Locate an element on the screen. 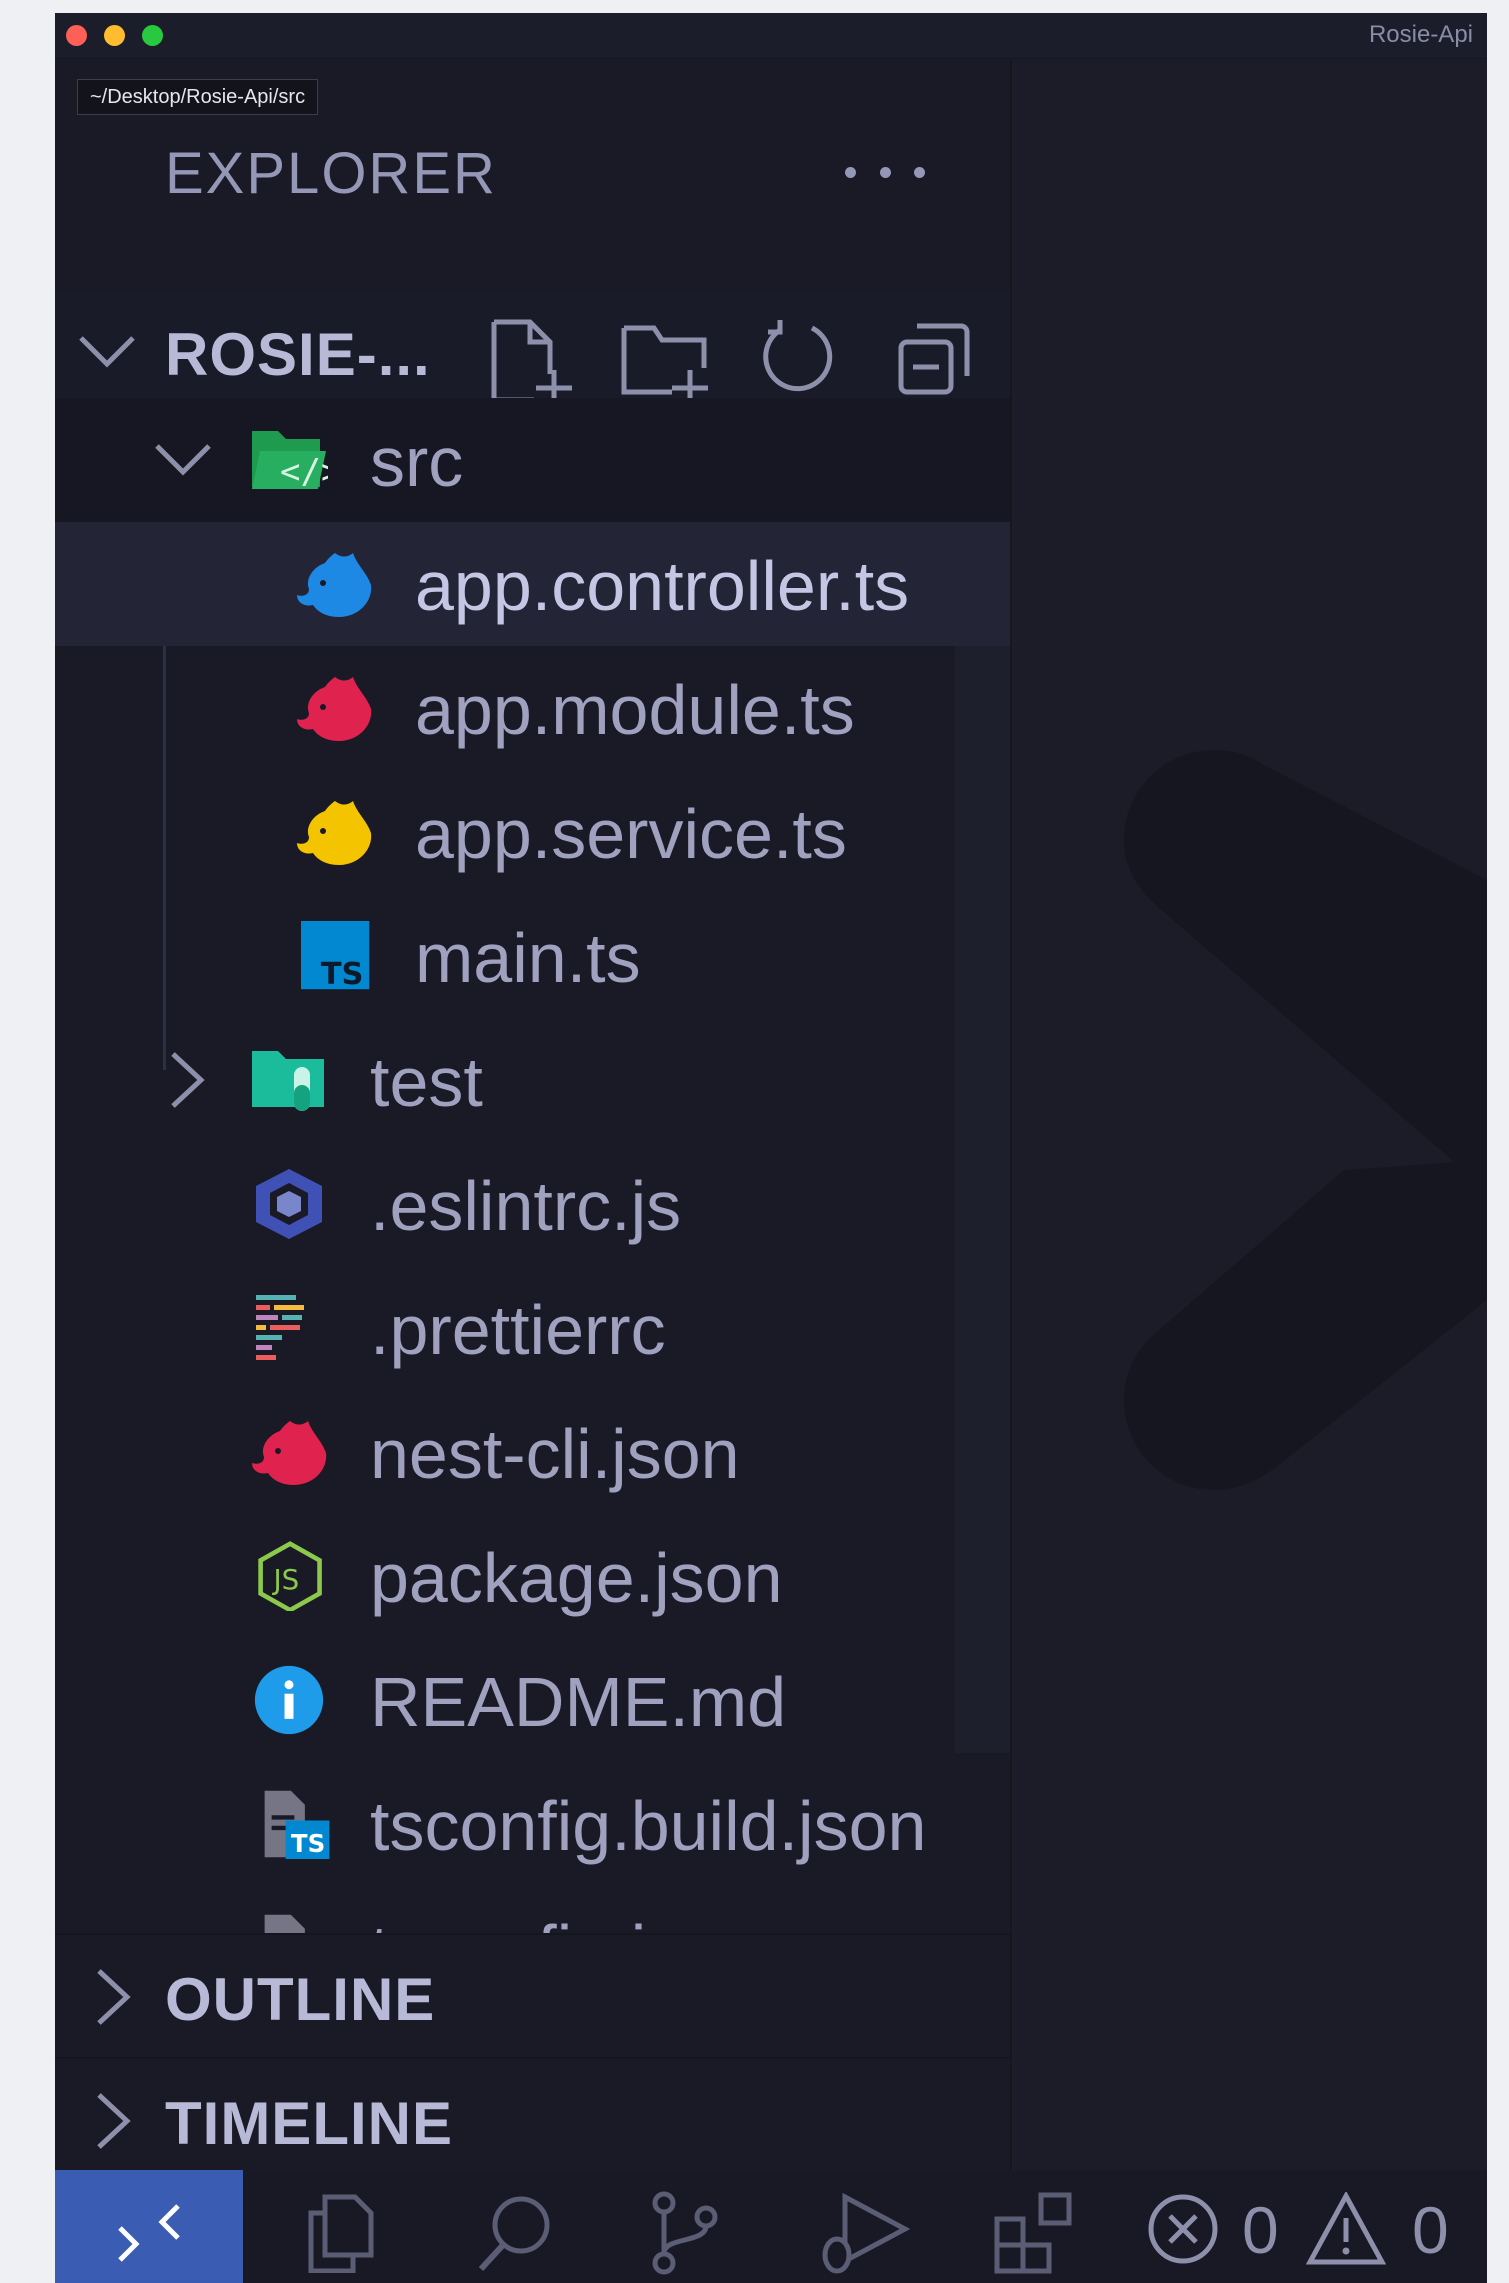 The width and height of the screenshot is (1509, 2283). tsconfig-icon: TS is located at coordinates (297, 1824).